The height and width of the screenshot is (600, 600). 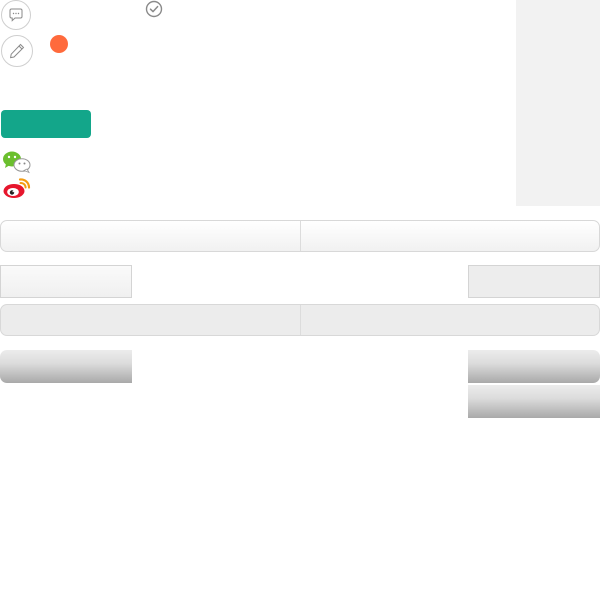 I want to click on primary-action-button, so click(x=46, y=124).